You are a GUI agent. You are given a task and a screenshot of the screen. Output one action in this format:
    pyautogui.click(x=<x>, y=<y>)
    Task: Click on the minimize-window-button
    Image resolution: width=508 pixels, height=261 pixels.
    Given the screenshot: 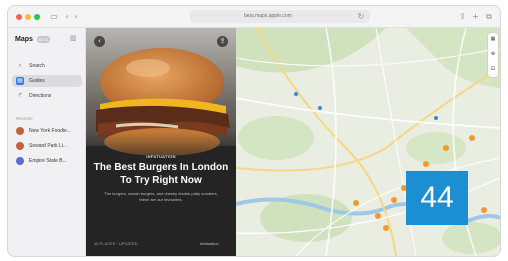 What is the action you would take?
    pyautogui.click(x=28, y=17)
    